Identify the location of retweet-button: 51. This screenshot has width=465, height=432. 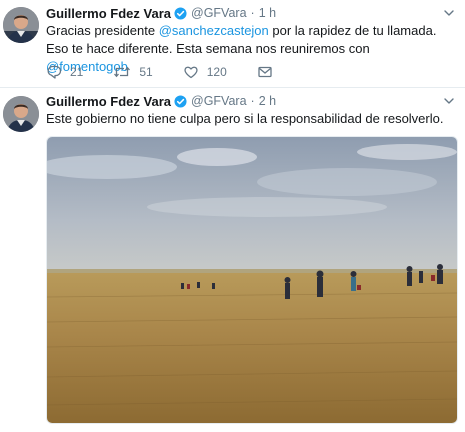
(133, 72).